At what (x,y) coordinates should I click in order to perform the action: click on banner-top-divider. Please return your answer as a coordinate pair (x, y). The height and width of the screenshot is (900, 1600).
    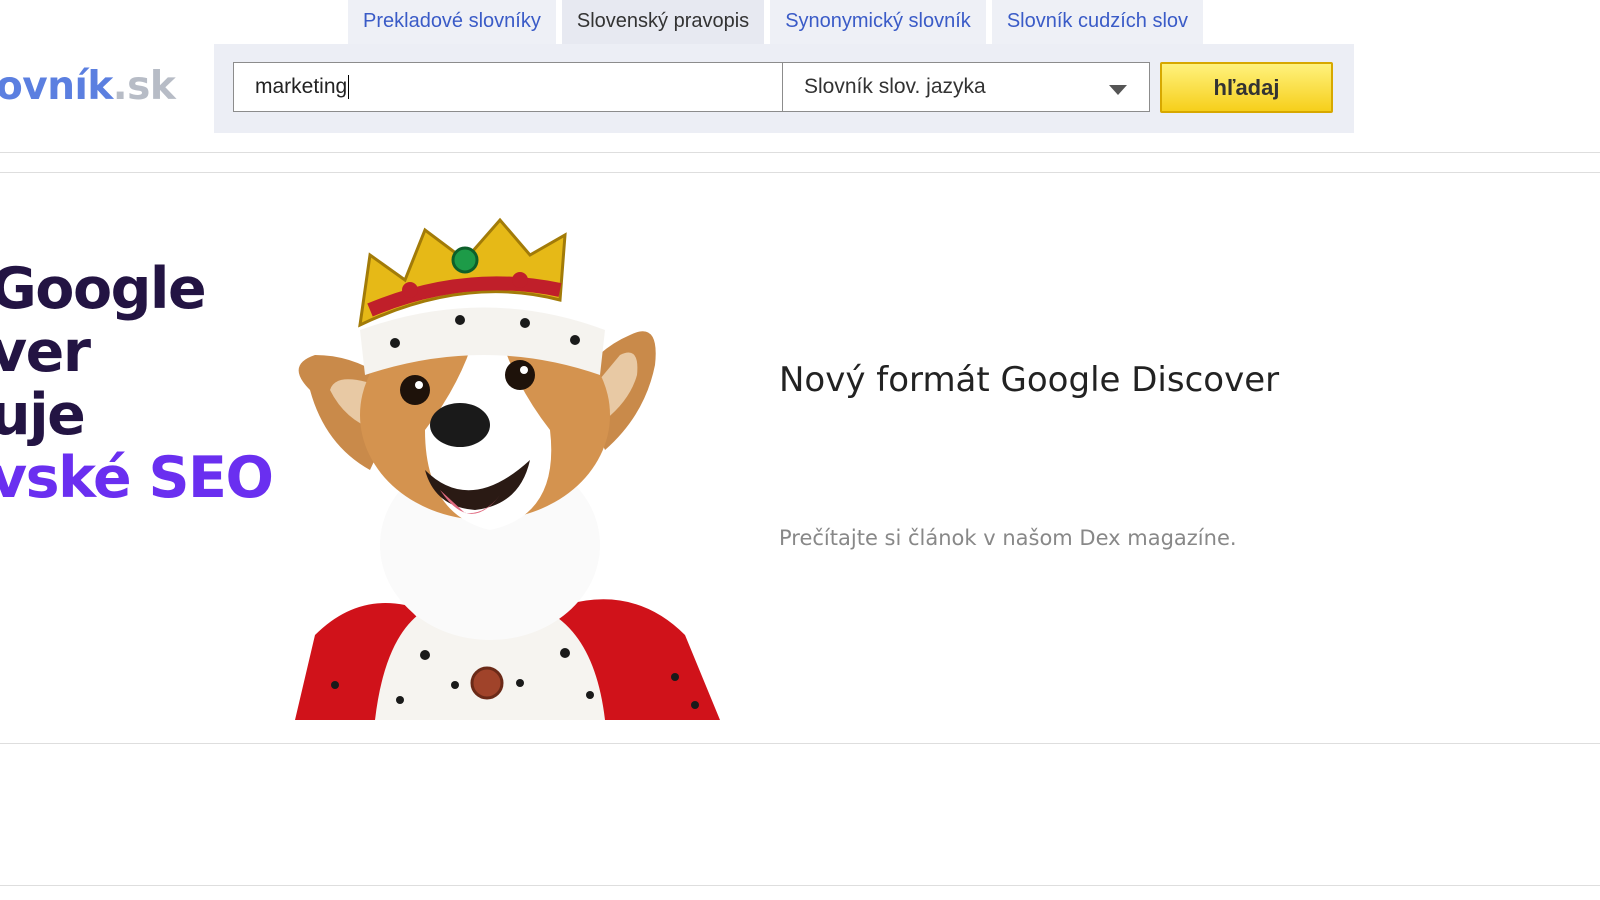
    Looking at the image, I should click on (800, 172).